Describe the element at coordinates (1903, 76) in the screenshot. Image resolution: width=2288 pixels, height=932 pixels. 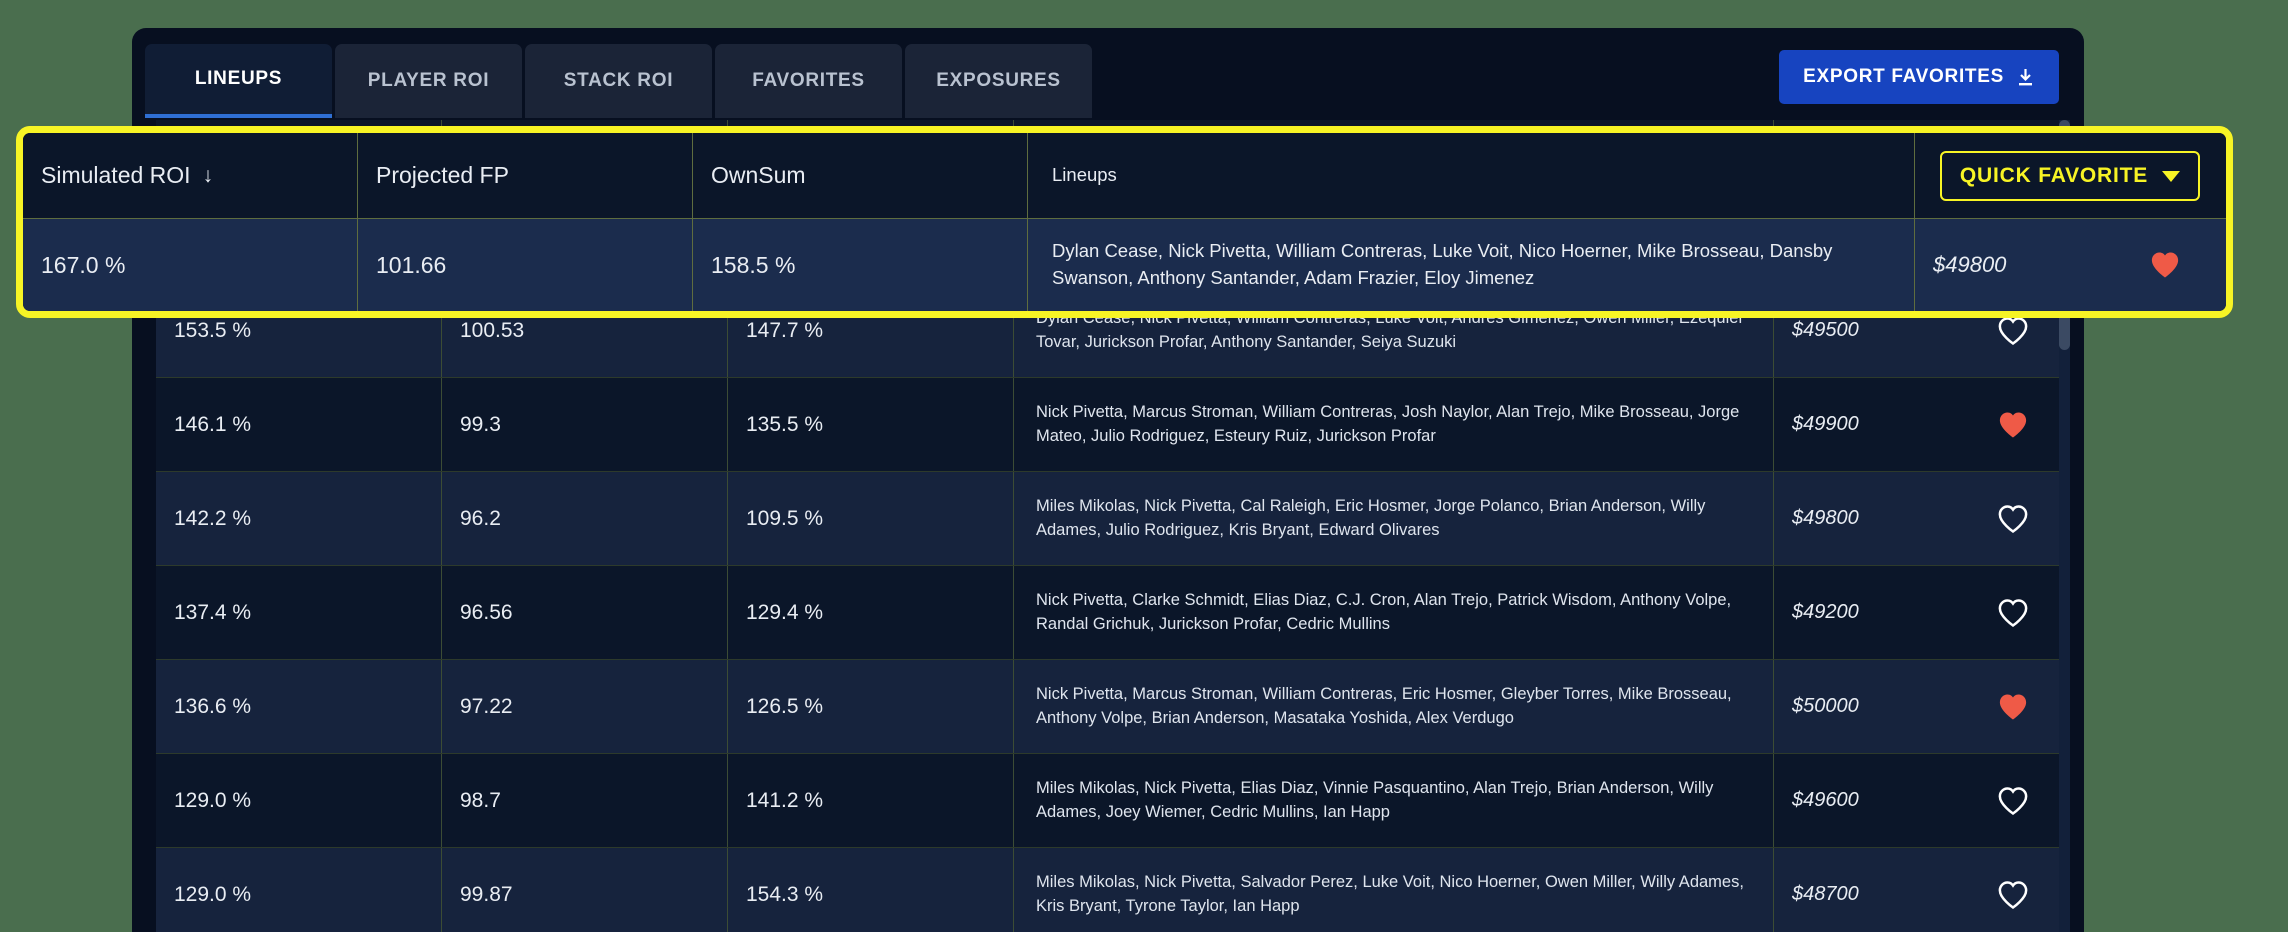
I see `export-favorites-label: EXPORT FAVORITES` at that location.